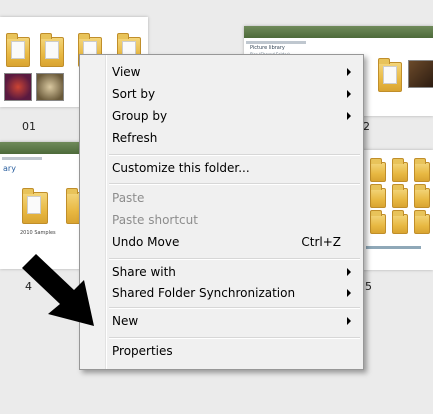 The width and height of the screenshot is (433, 414). What do you see at coordinates (234, 138) in the screenshot?
I see `menu-item-refresh: Refresh` at bounding box center [234, 138].